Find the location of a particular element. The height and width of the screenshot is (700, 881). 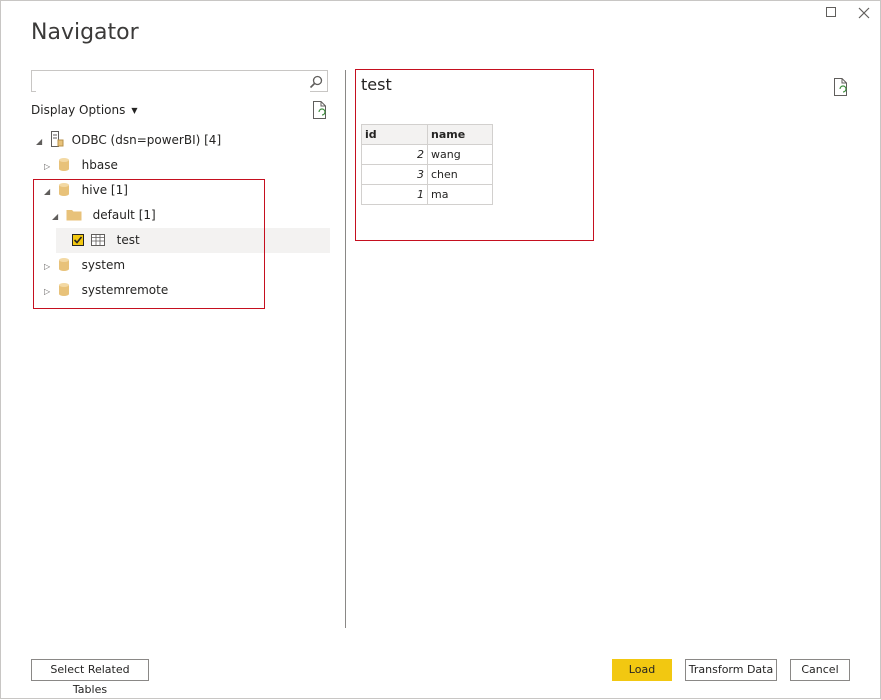

display-options-label: Display Options is located at coordinates (78, 110).